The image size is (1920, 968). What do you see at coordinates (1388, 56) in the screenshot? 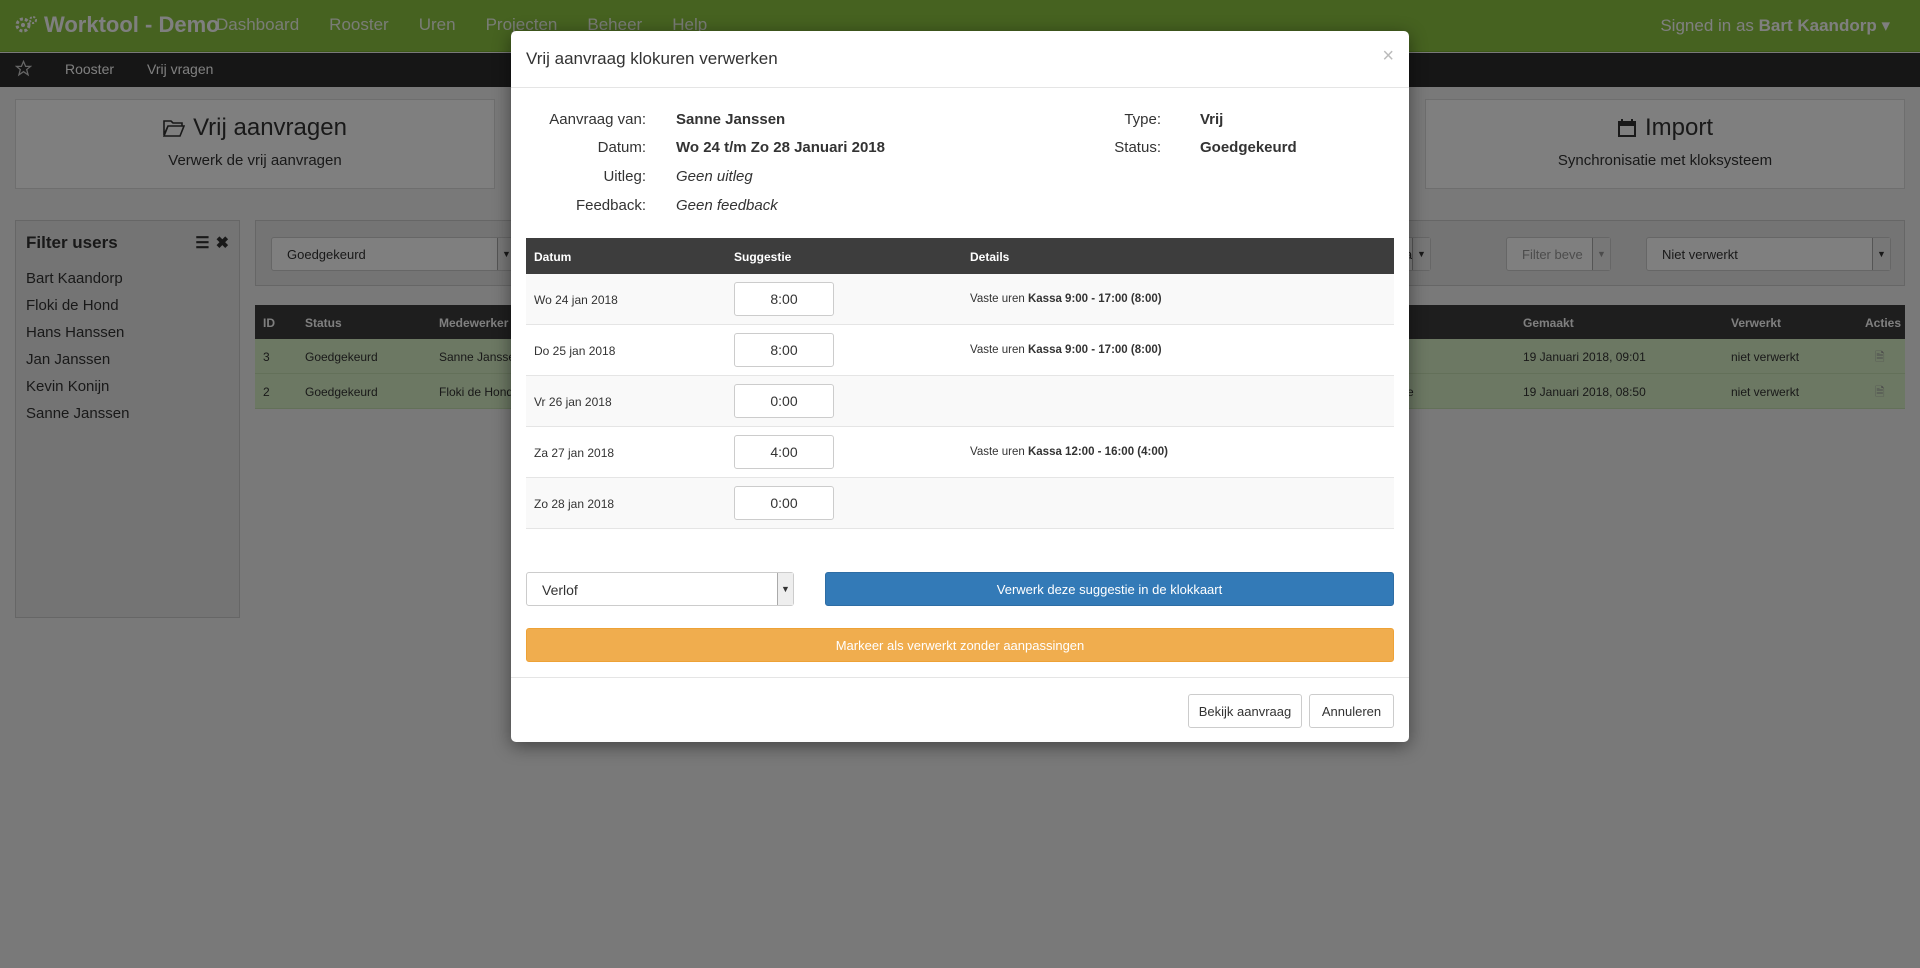
I see `close-icon: ×` at bounding box center [1388, 56].